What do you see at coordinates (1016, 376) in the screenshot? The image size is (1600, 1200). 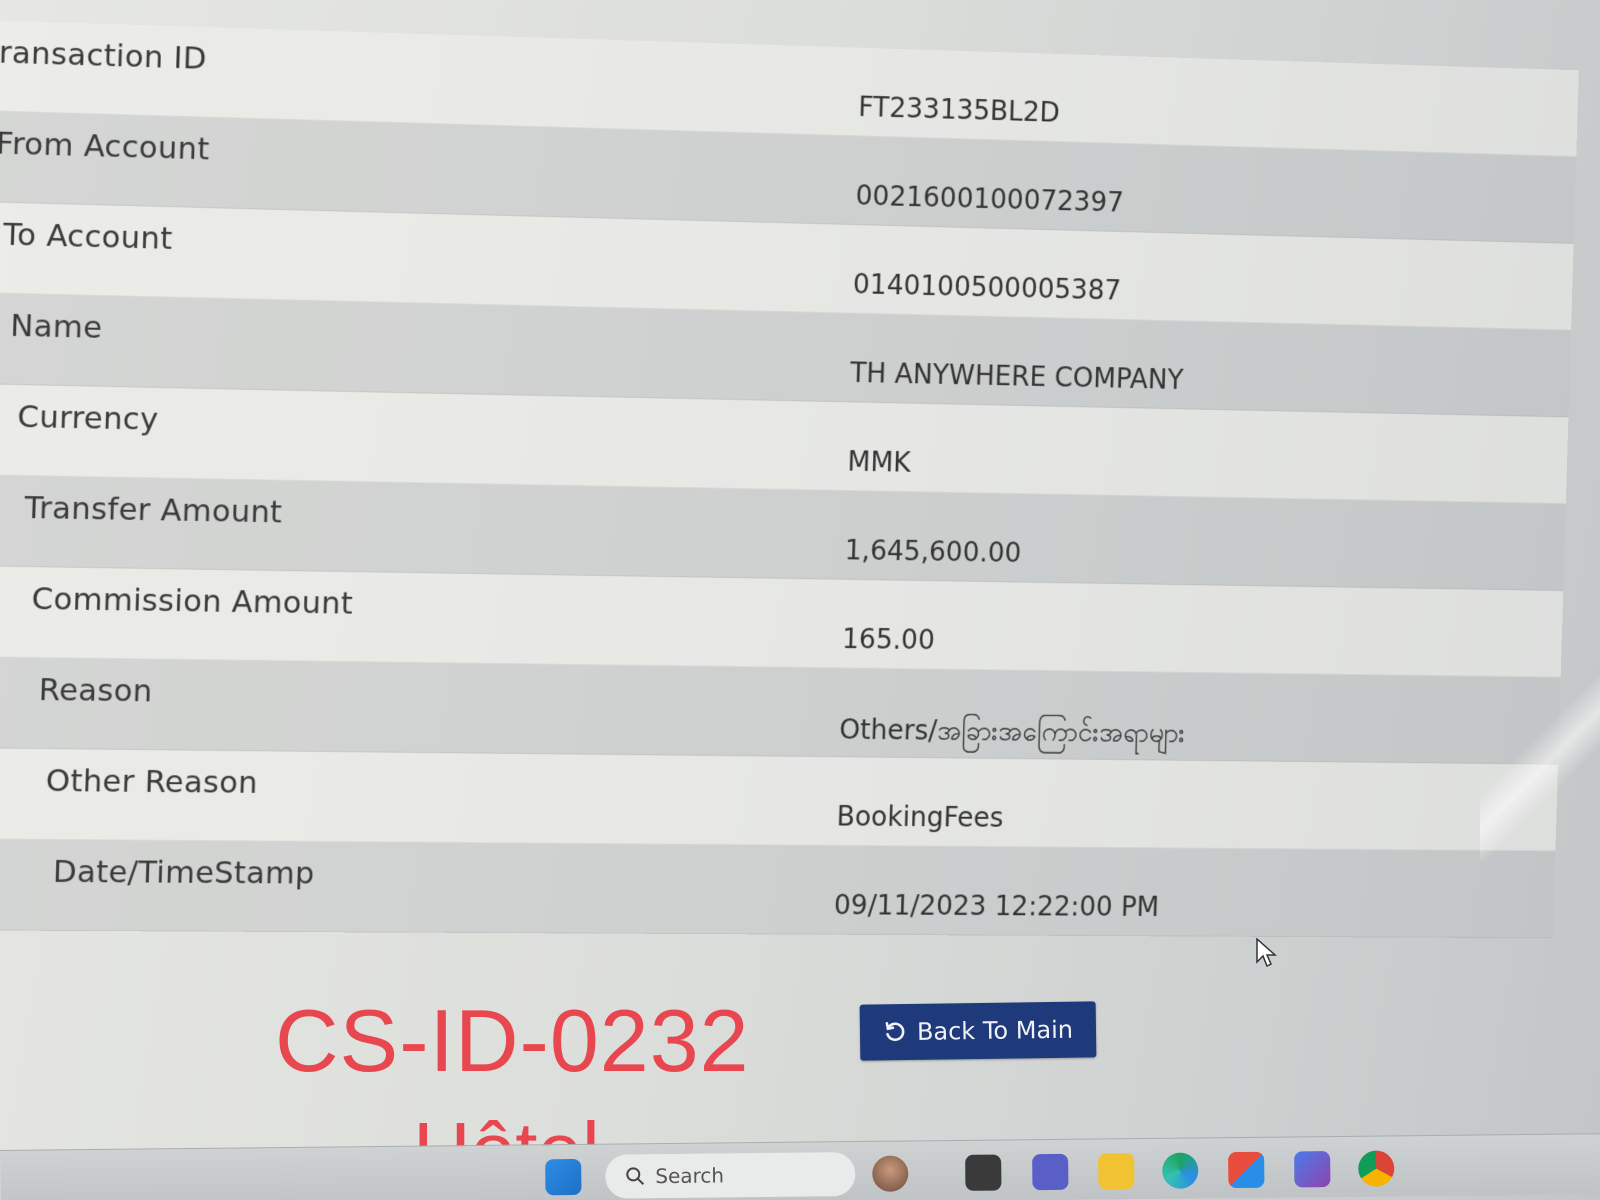 I see `value-name: TH ANYWHERE COMPANY` at bounding box center [1016, 376].